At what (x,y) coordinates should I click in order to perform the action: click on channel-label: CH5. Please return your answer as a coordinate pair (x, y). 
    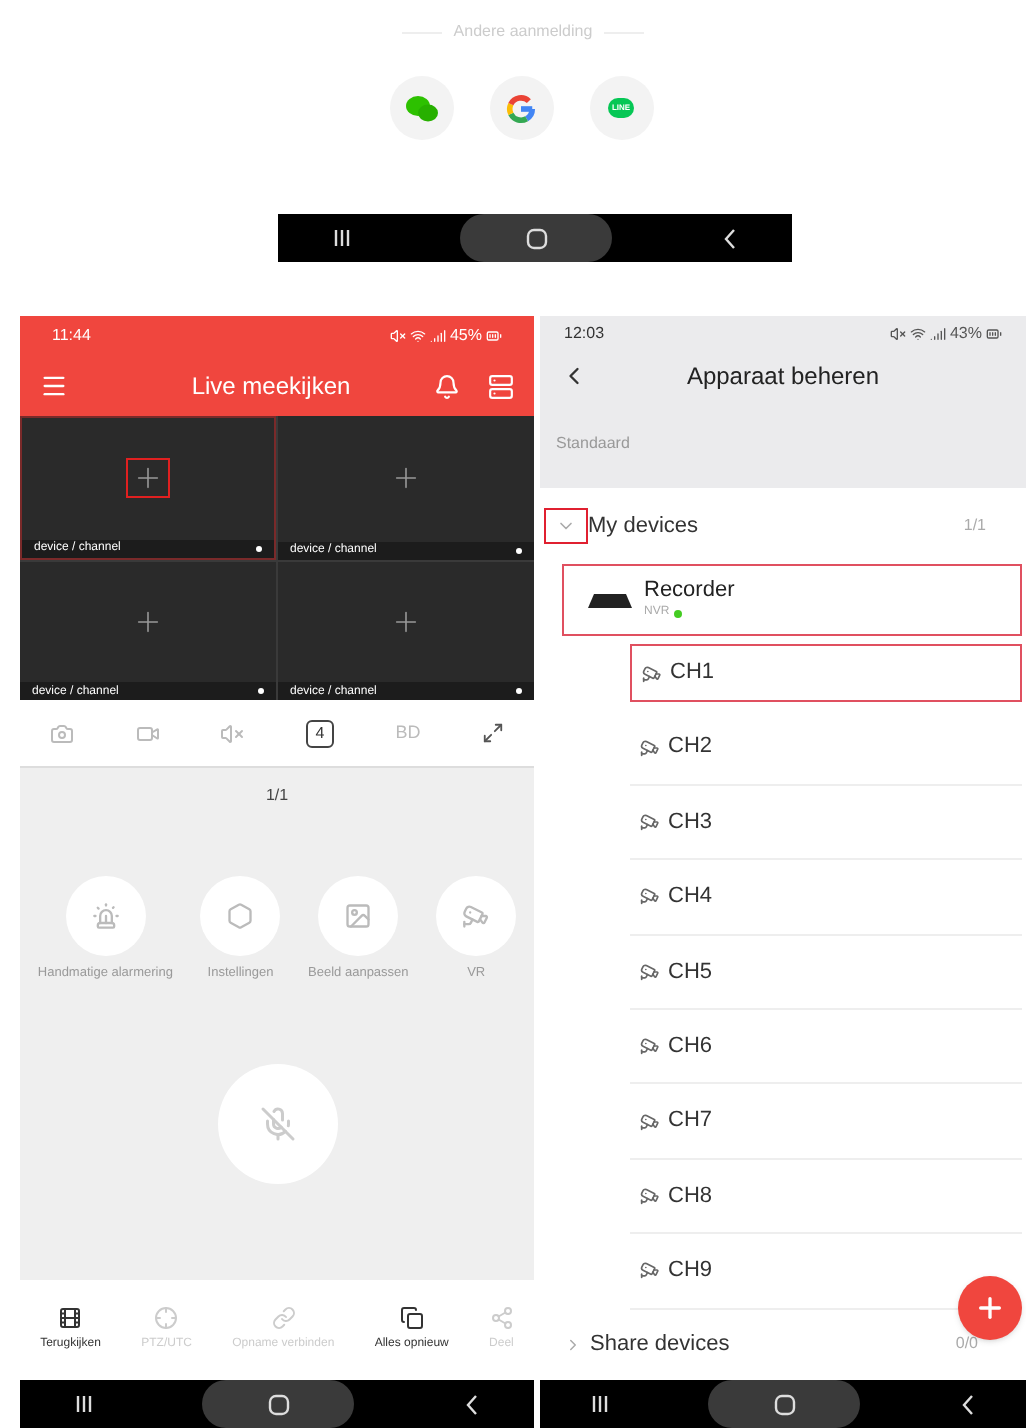
    Looking at the image, I should click on (690, 972).